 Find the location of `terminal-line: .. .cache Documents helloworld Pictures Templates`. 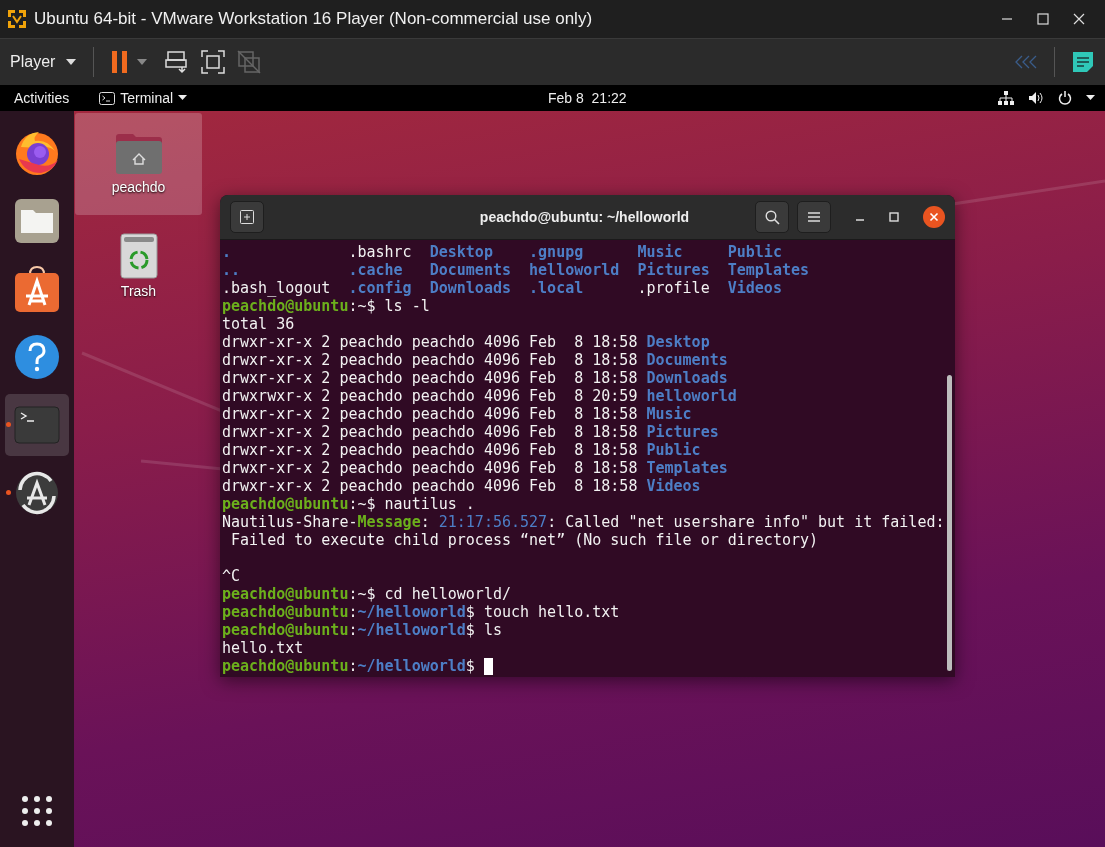

terminal-line: .. .cache Documents helloworld Pictures Templates is located at coordinates (516, 270).